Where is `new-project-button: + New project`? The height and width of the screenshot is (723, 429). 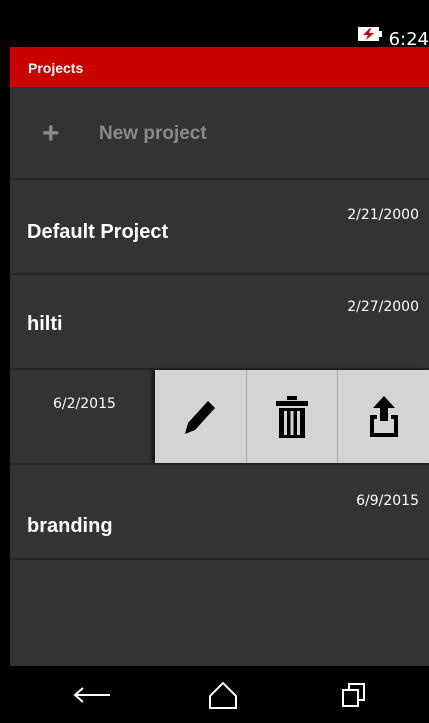 new-project-button: + New project is located at coordinates (219, 133).